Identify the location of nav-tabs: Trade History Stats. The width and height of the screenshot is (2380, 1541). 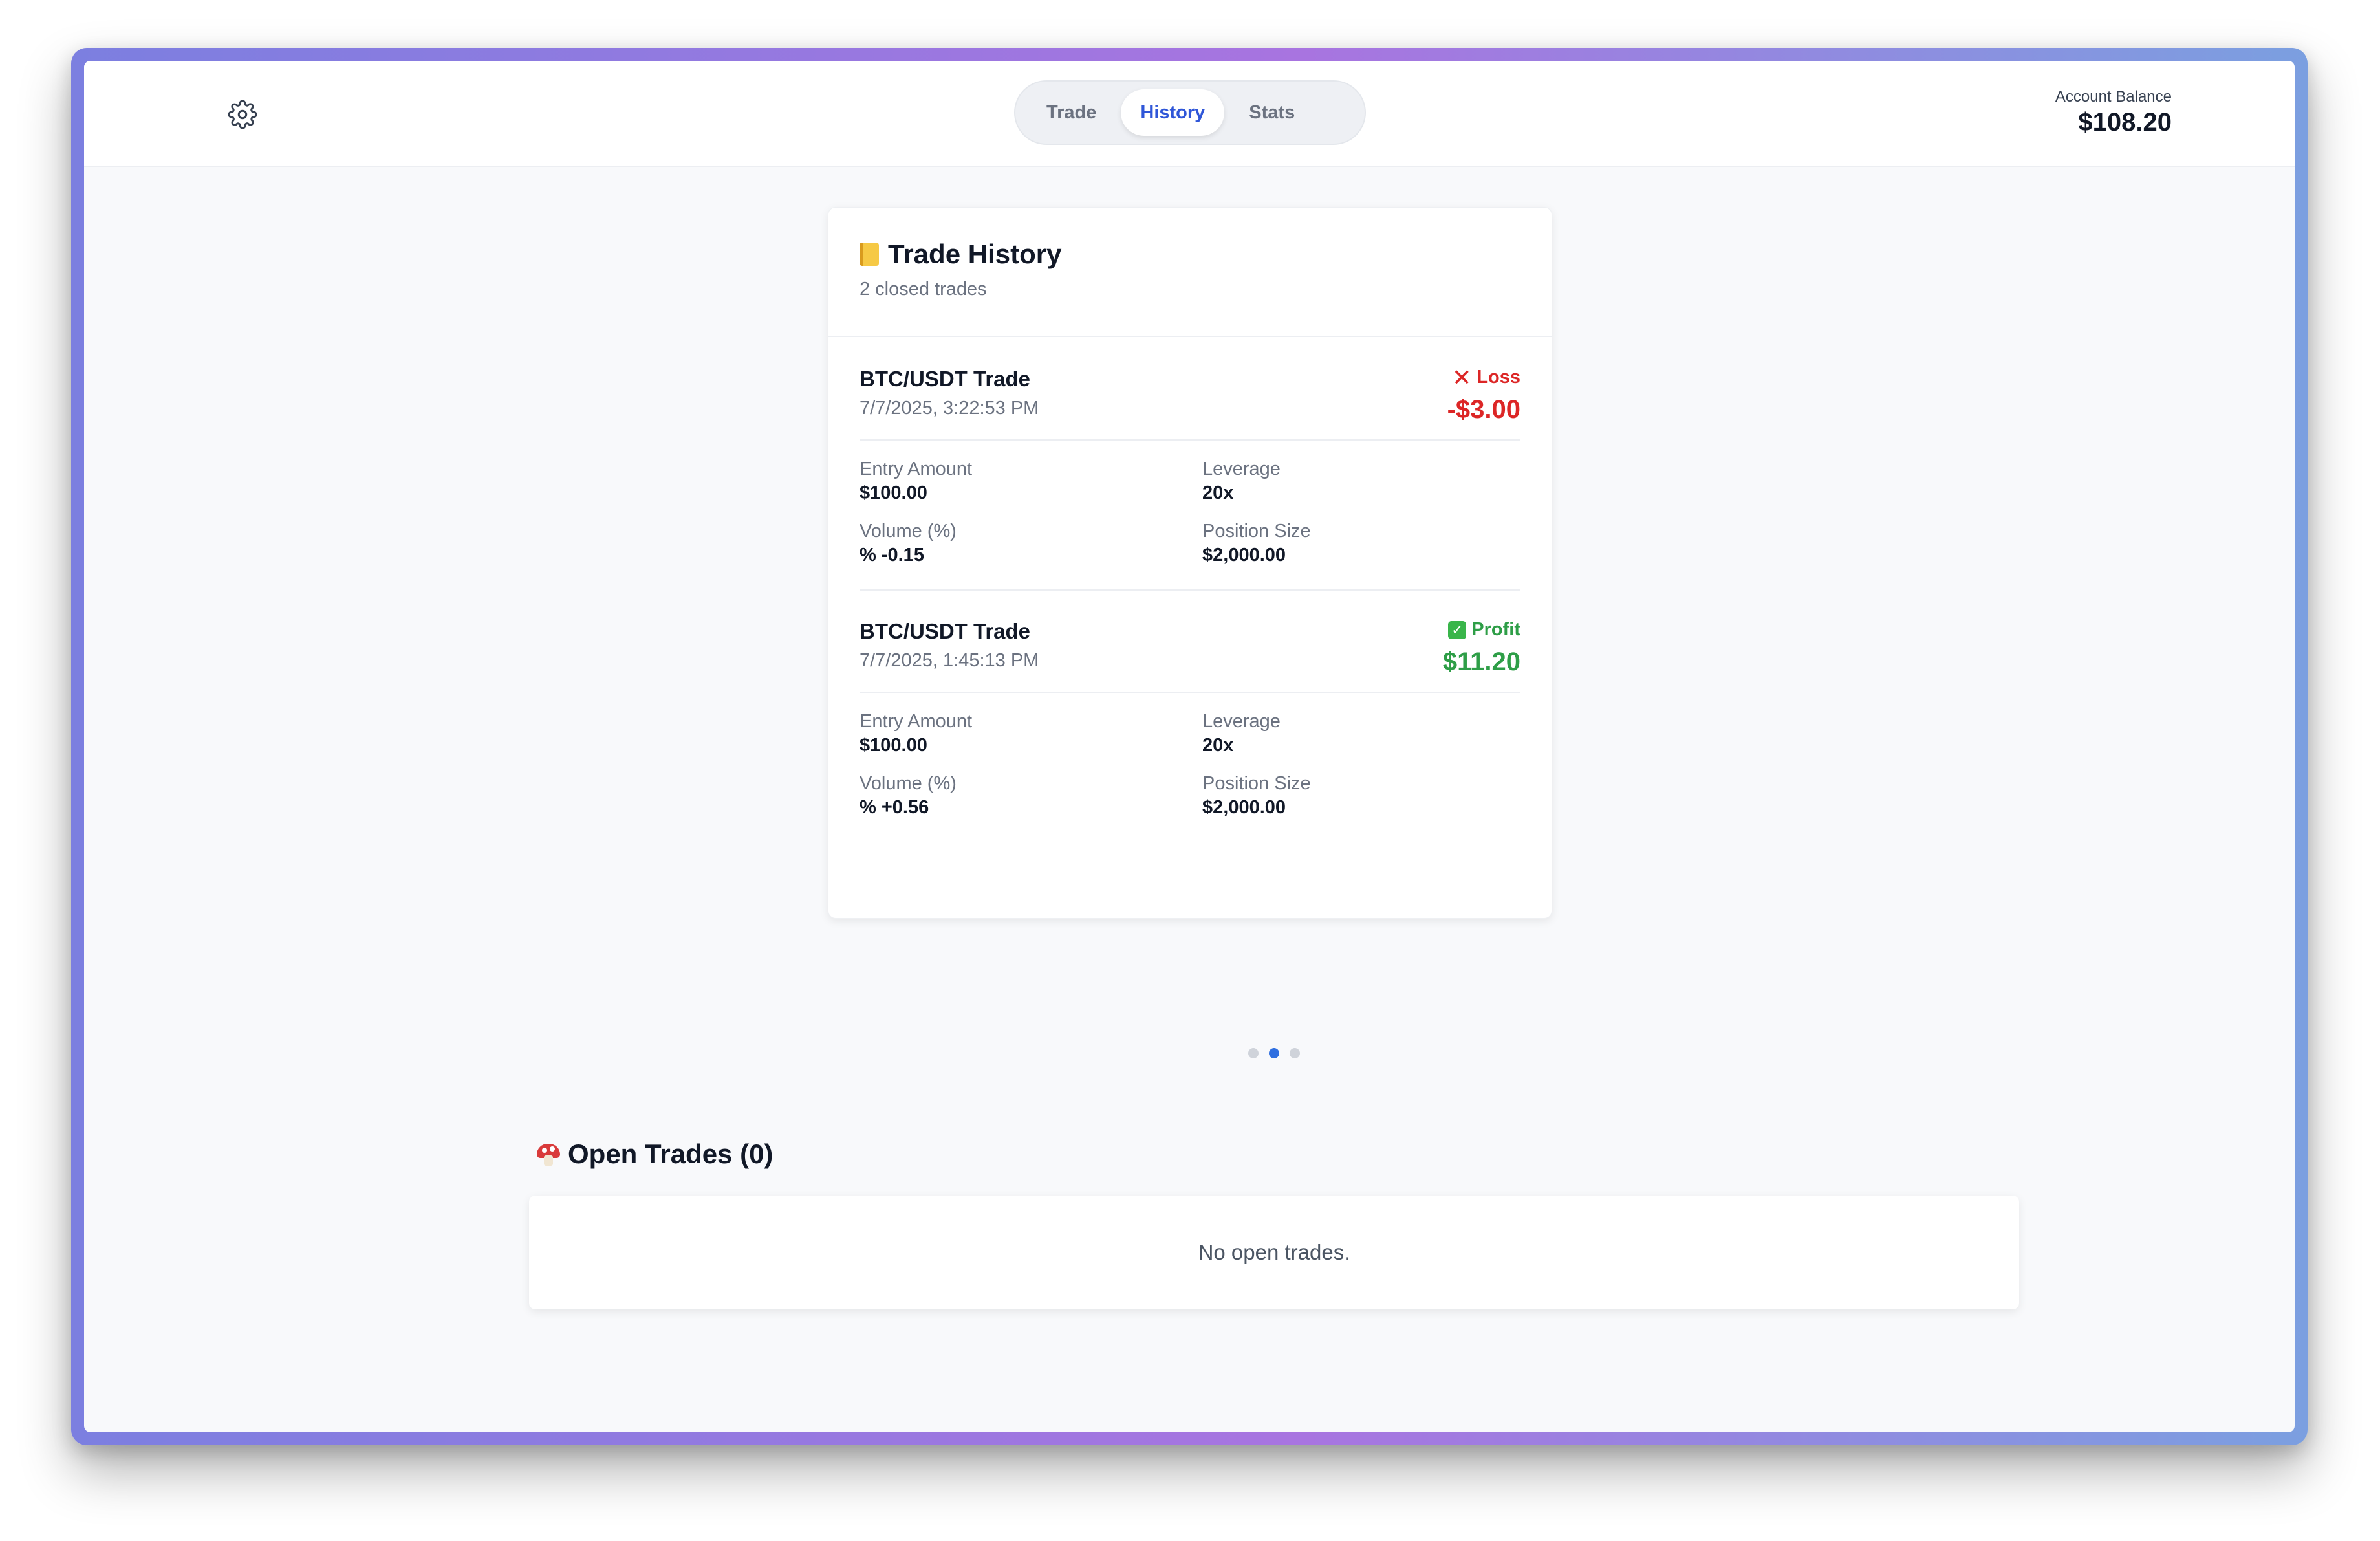
(1190, 112).